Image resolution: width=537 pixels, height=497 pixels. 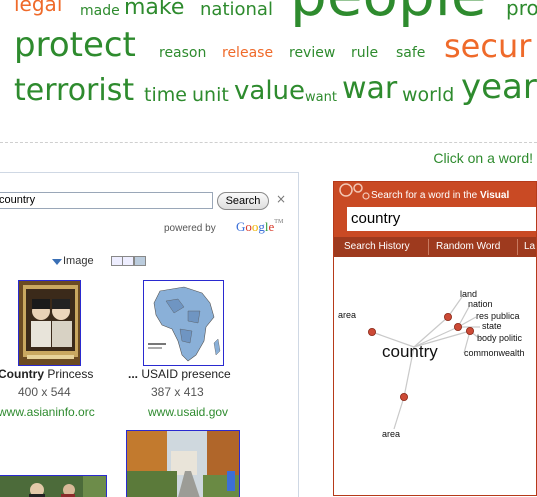 I want to click on cloud-word: secur, so click(x=487, y=46).